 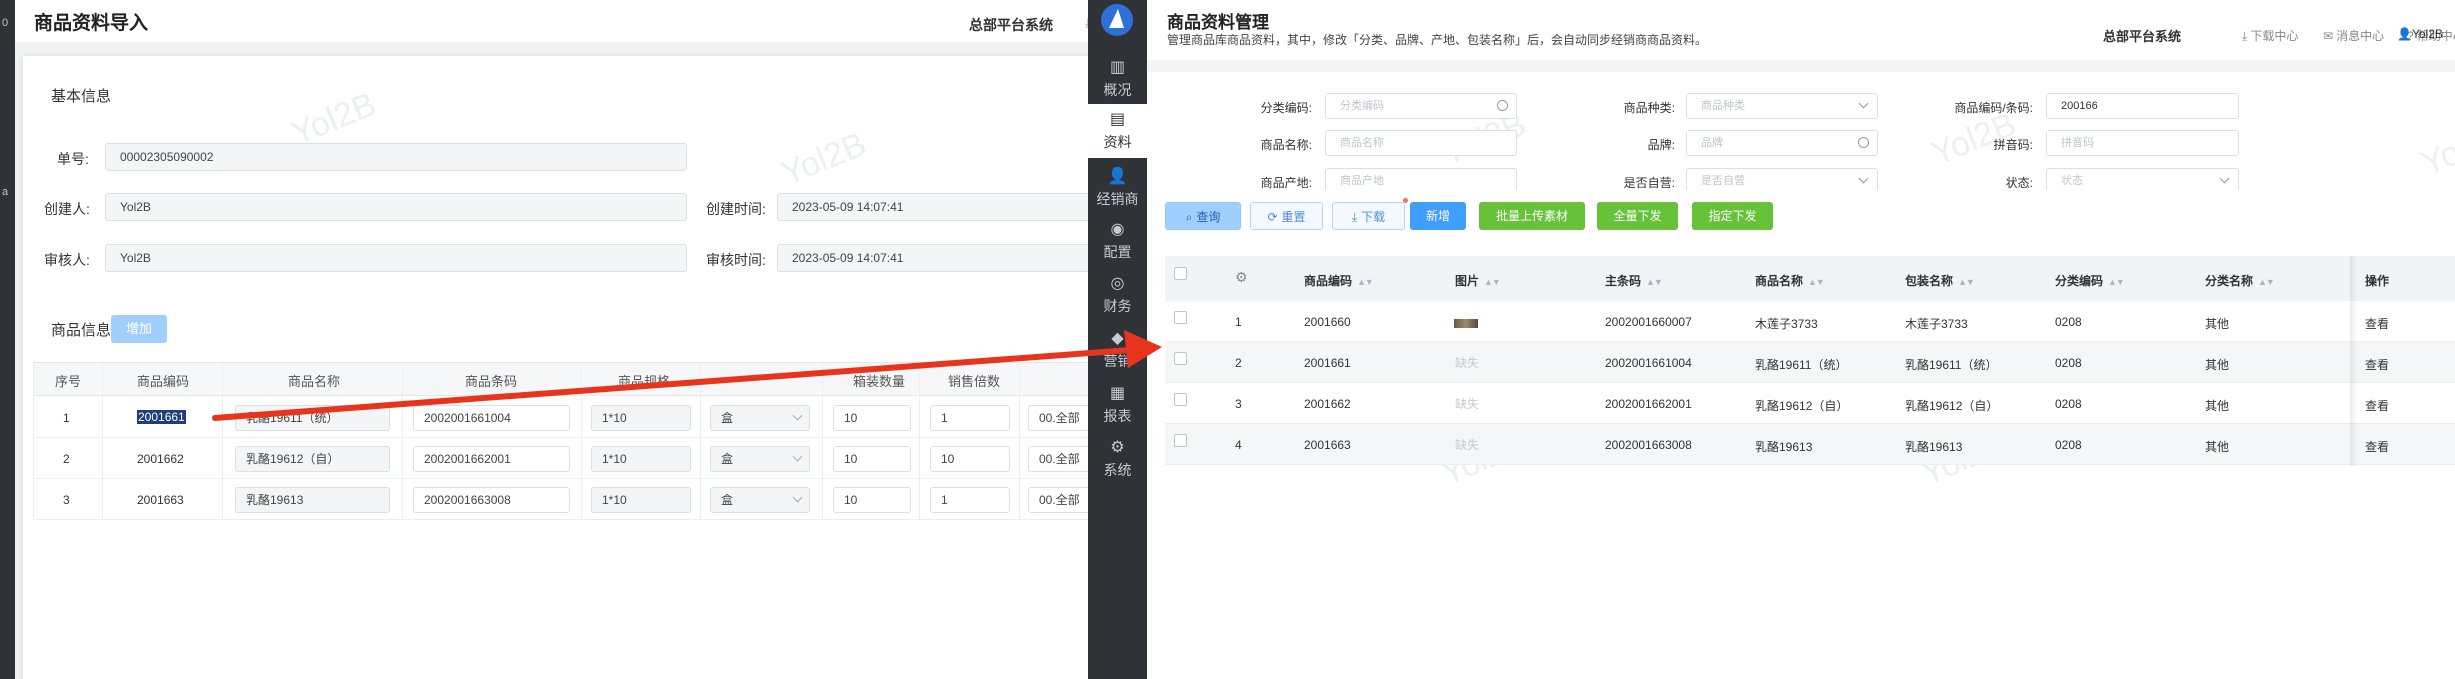 I want to click on creator-field: Yol2B, so click(x=396, y=207).